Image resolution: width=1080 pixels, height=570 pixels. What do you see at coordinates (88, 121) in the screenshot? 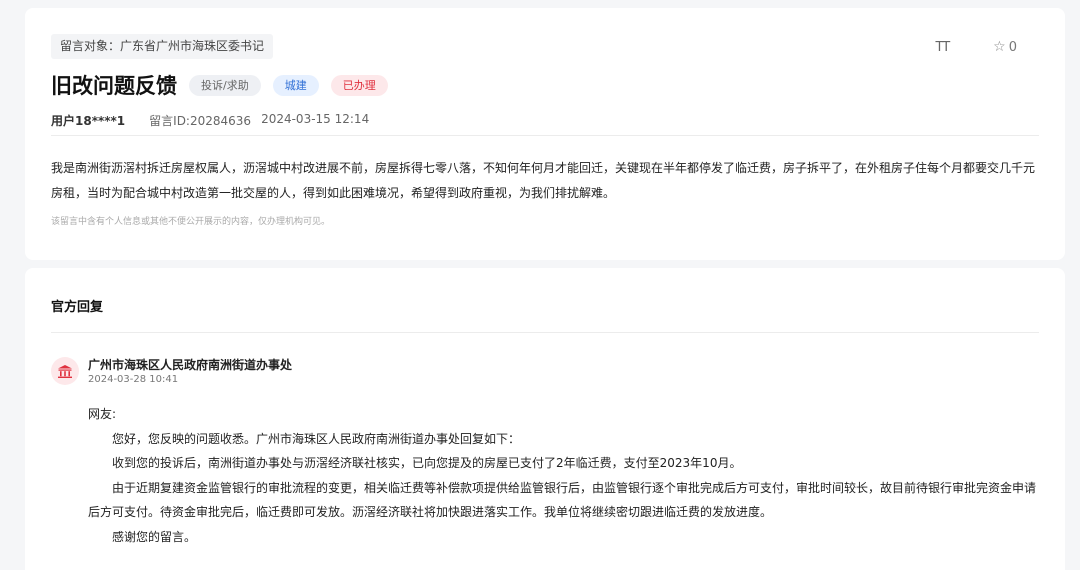
I see `user-name: 用户18****1` at bounding box center [88, 121].